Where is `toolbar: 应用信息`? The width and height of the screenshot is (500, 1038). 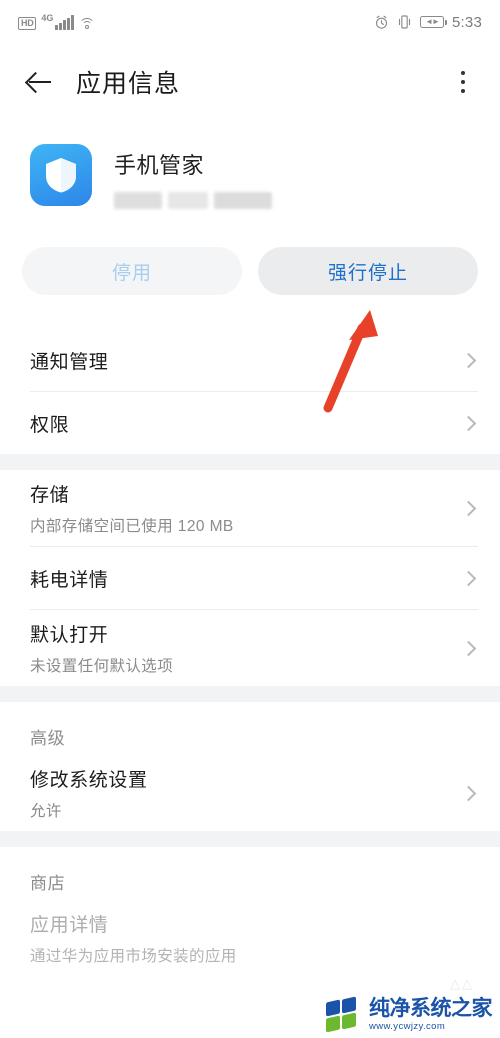 toolbar: 应用信息 is located at coordinates (250, 82).